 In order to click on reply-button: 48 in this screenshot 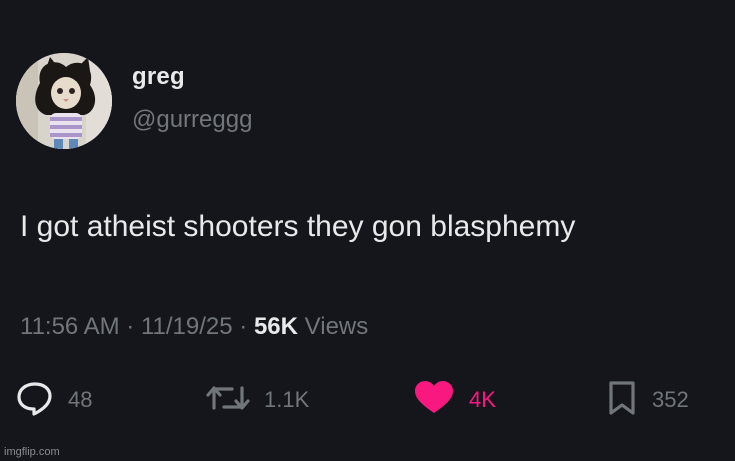, I will do `click(54, 400)`.